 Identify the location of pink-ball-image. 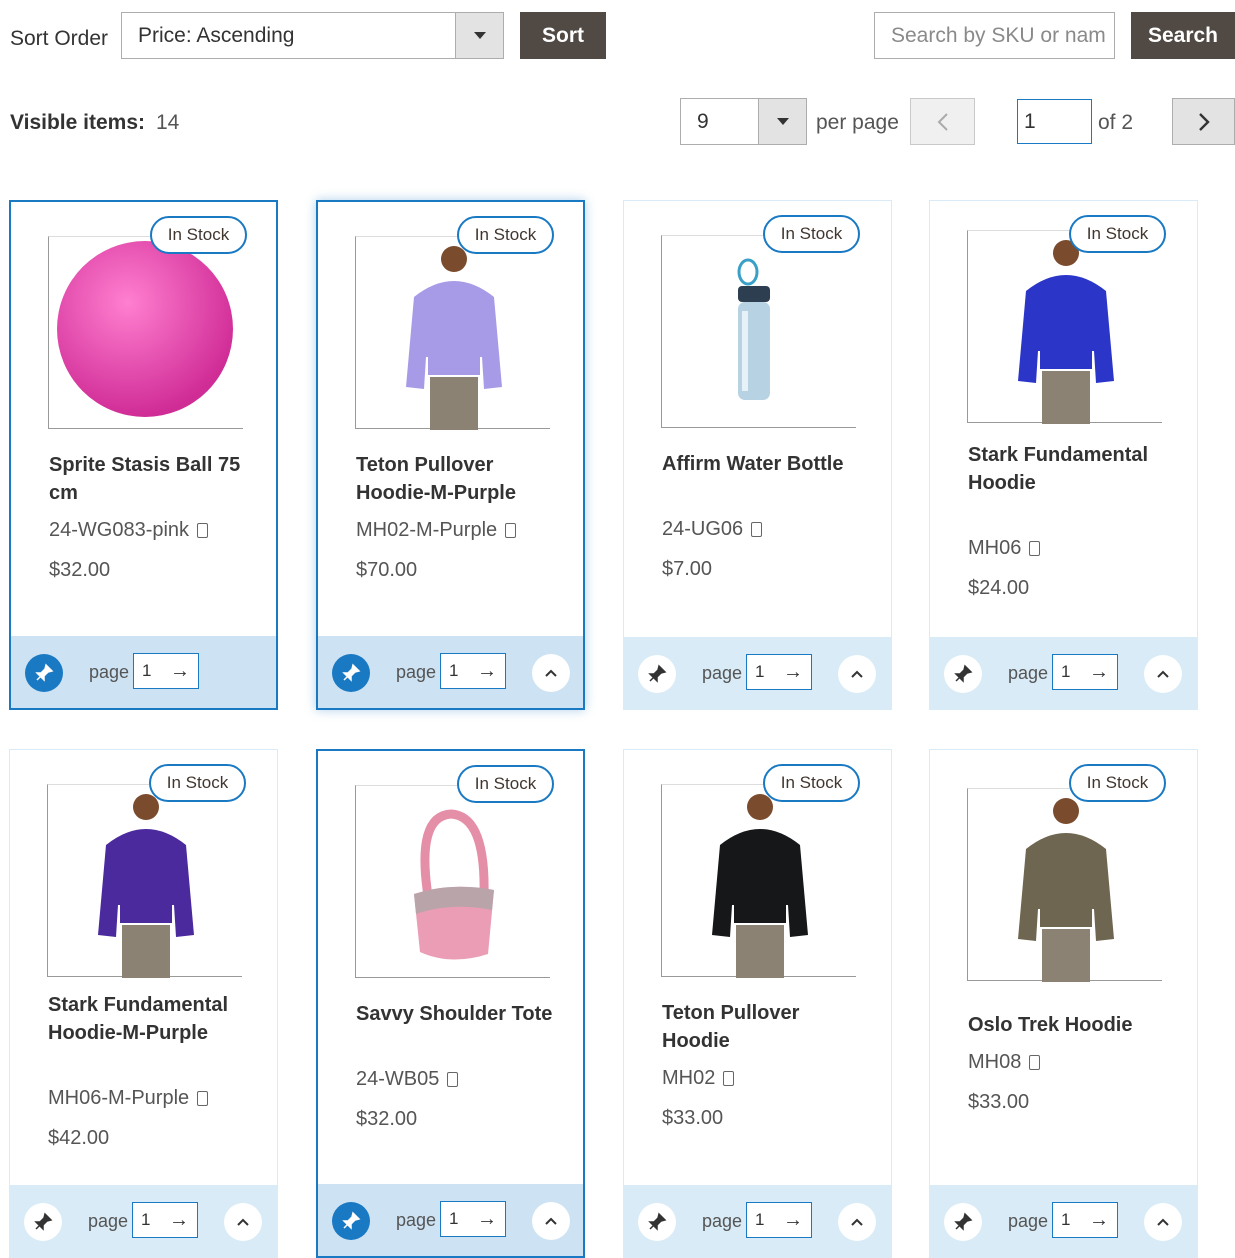
(145, 332).